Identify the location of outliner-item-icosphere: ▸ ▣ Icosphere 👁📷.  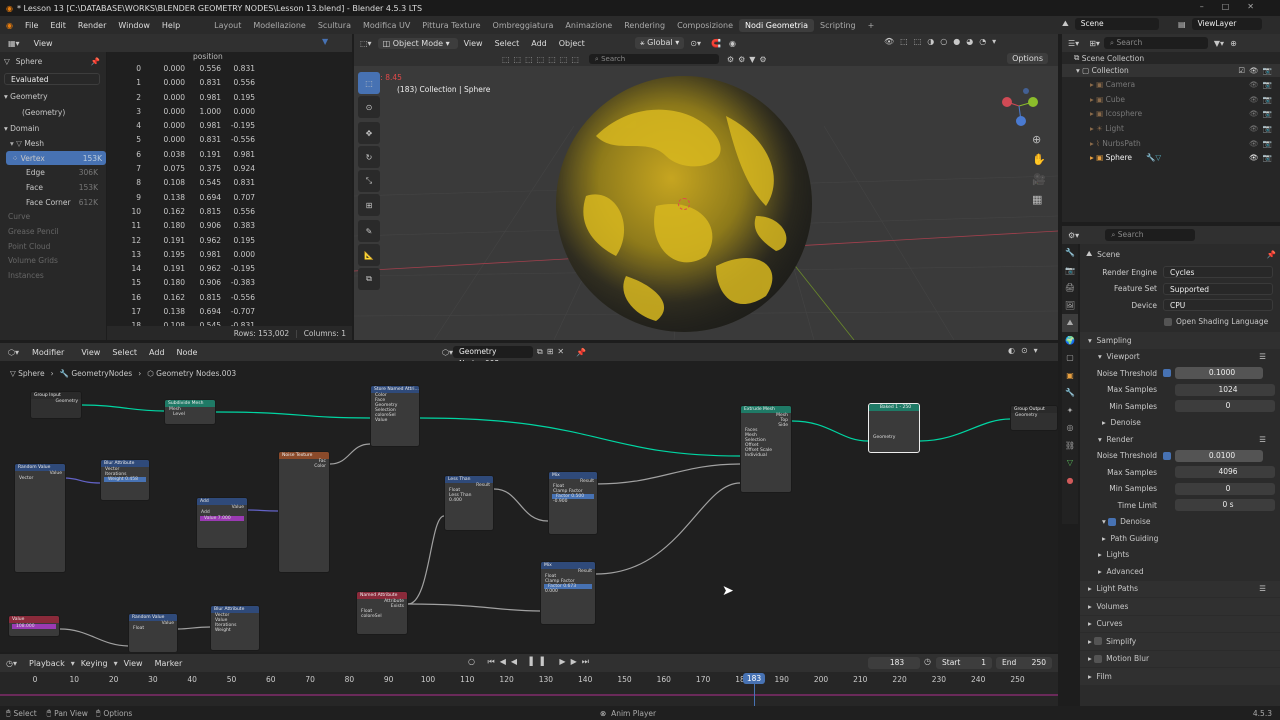
(1171, 113).